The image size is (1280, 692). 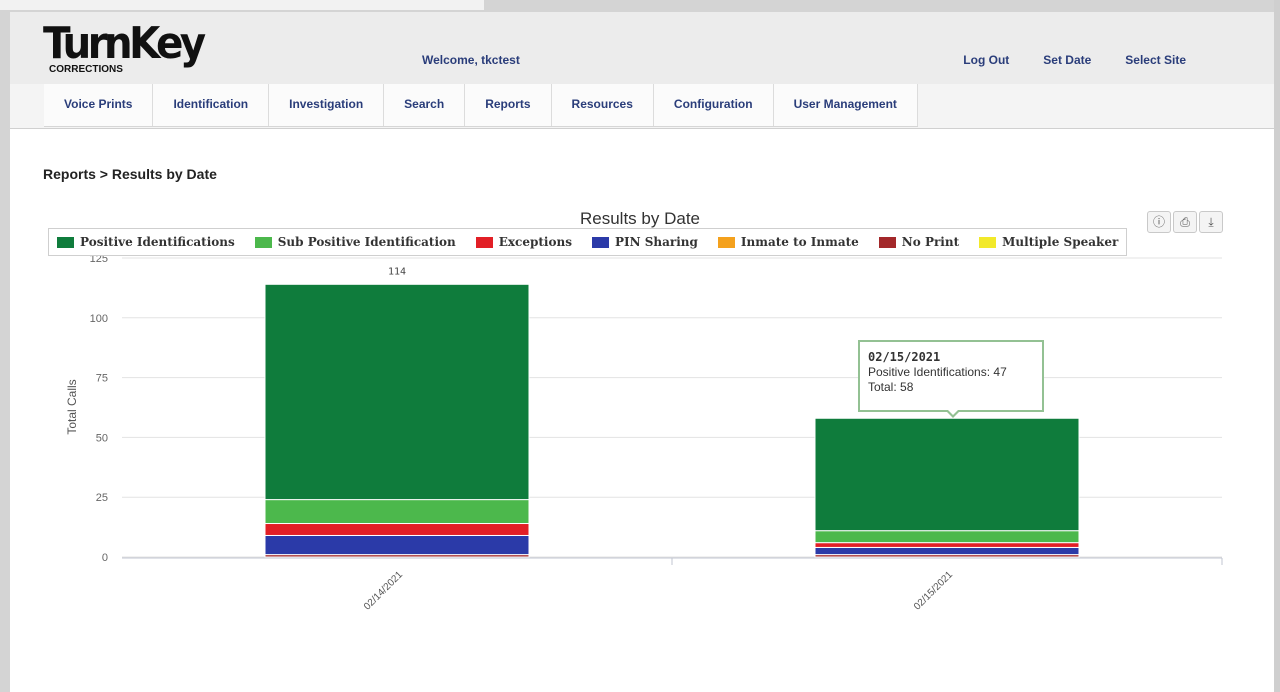 I want to click on legend-label: Sub Positive Identification, so click(x=366, y=242).